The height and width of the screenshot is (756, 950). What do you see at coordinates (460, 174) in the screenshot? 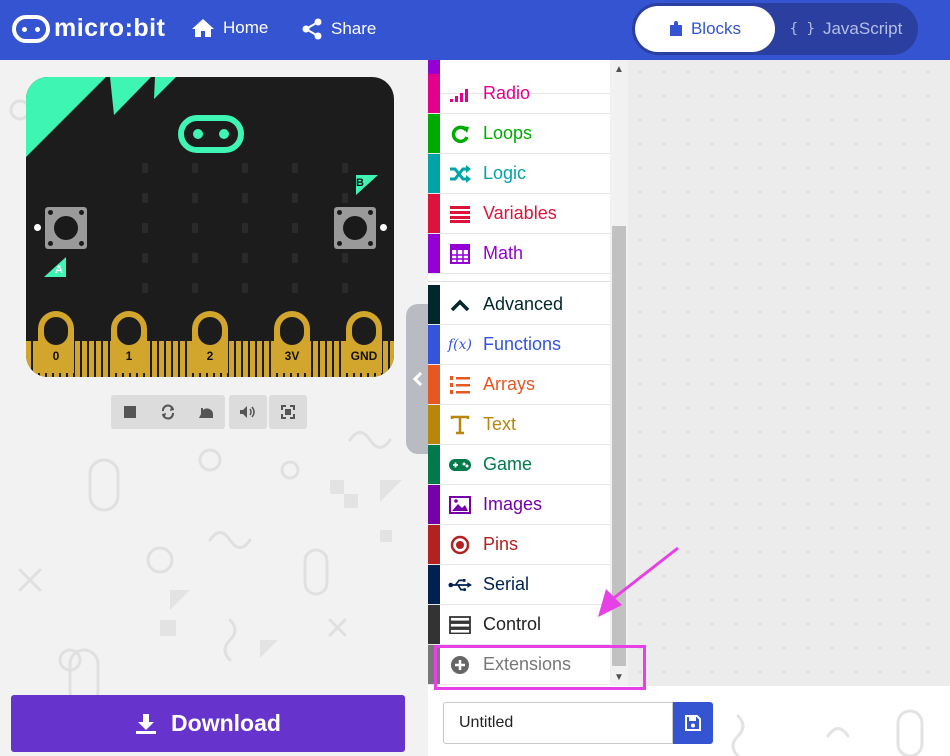
I see `shuffle-icon` at bounding box center [460, 174].